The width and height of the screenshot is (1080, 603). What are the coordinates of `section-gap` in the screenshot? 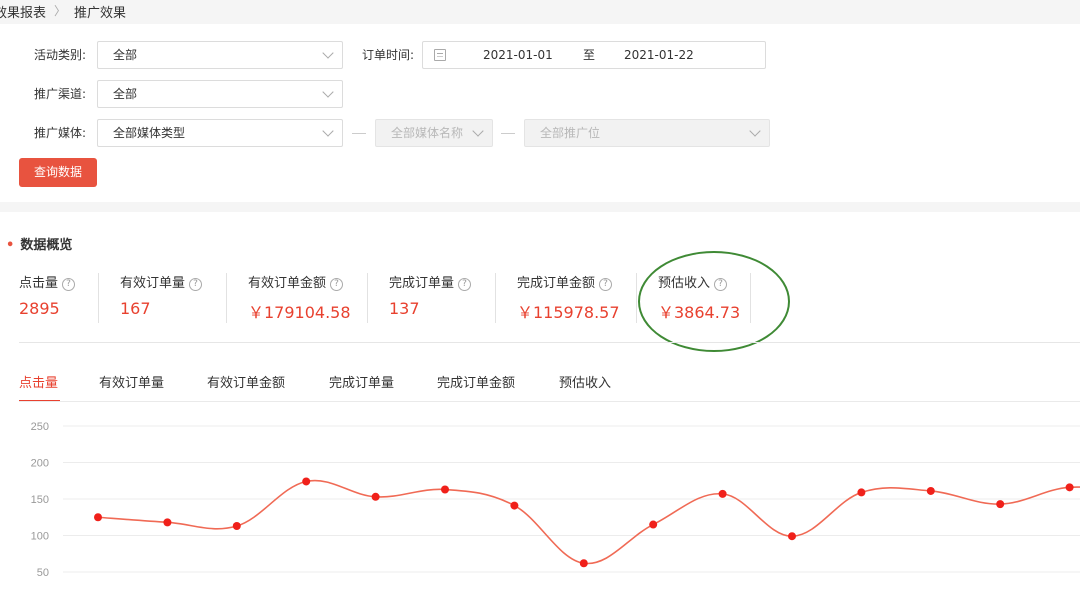 It's located at (540, 207).